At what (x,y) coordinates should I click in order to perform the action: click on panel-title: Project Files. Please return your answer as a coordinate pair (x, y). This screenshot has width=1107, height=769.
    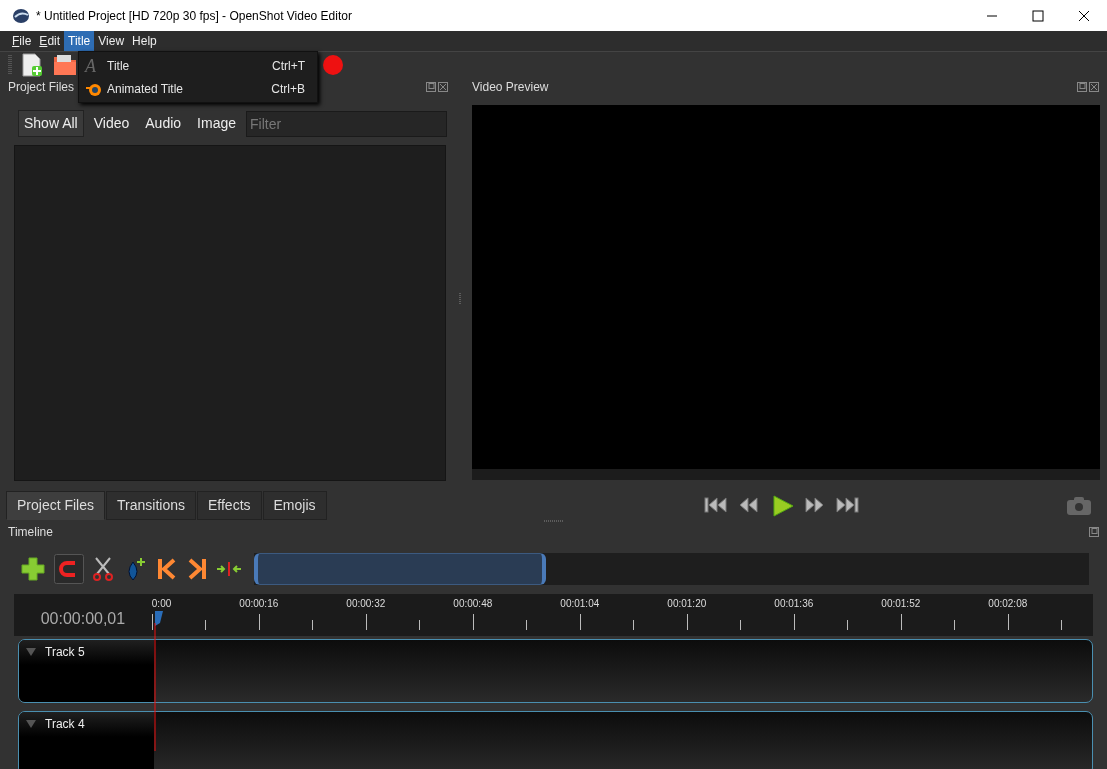
    Looking at the image, I should click on (41, 87).